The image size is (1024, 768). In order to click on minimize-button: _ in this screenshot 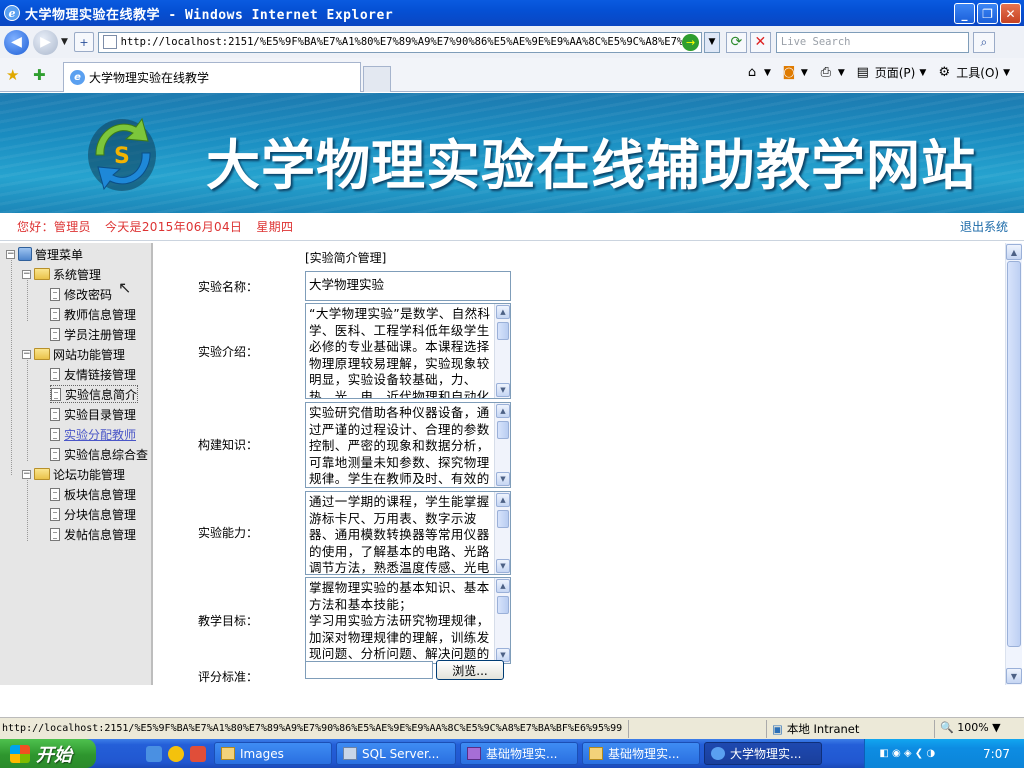, I will do `click(964, 13)`.